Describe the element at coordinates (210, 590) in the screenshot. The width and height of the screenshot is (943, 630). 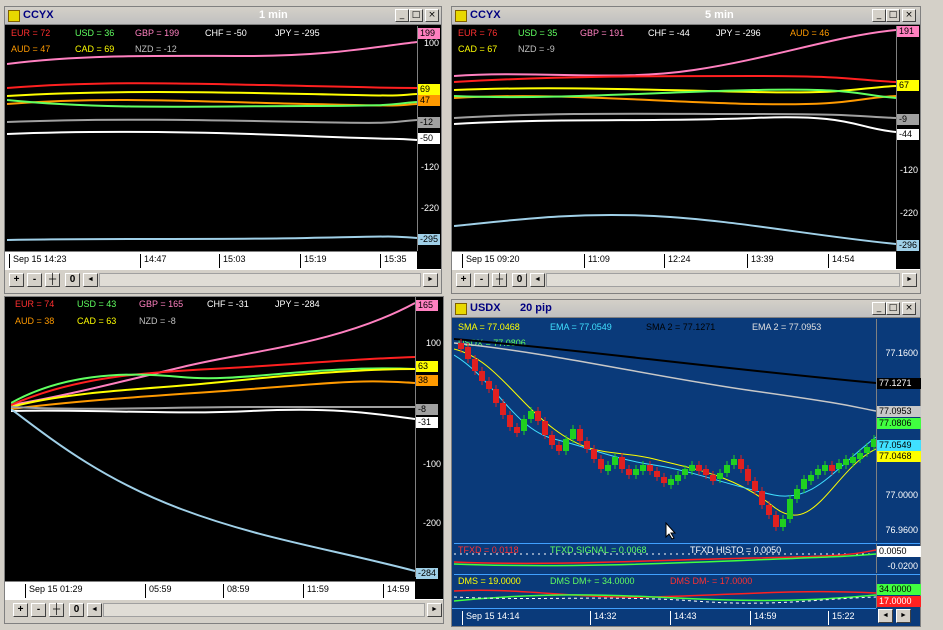
I see `time-axis: Sep 15 01:29 05:59 08:59 11:59 14:59` at that location.